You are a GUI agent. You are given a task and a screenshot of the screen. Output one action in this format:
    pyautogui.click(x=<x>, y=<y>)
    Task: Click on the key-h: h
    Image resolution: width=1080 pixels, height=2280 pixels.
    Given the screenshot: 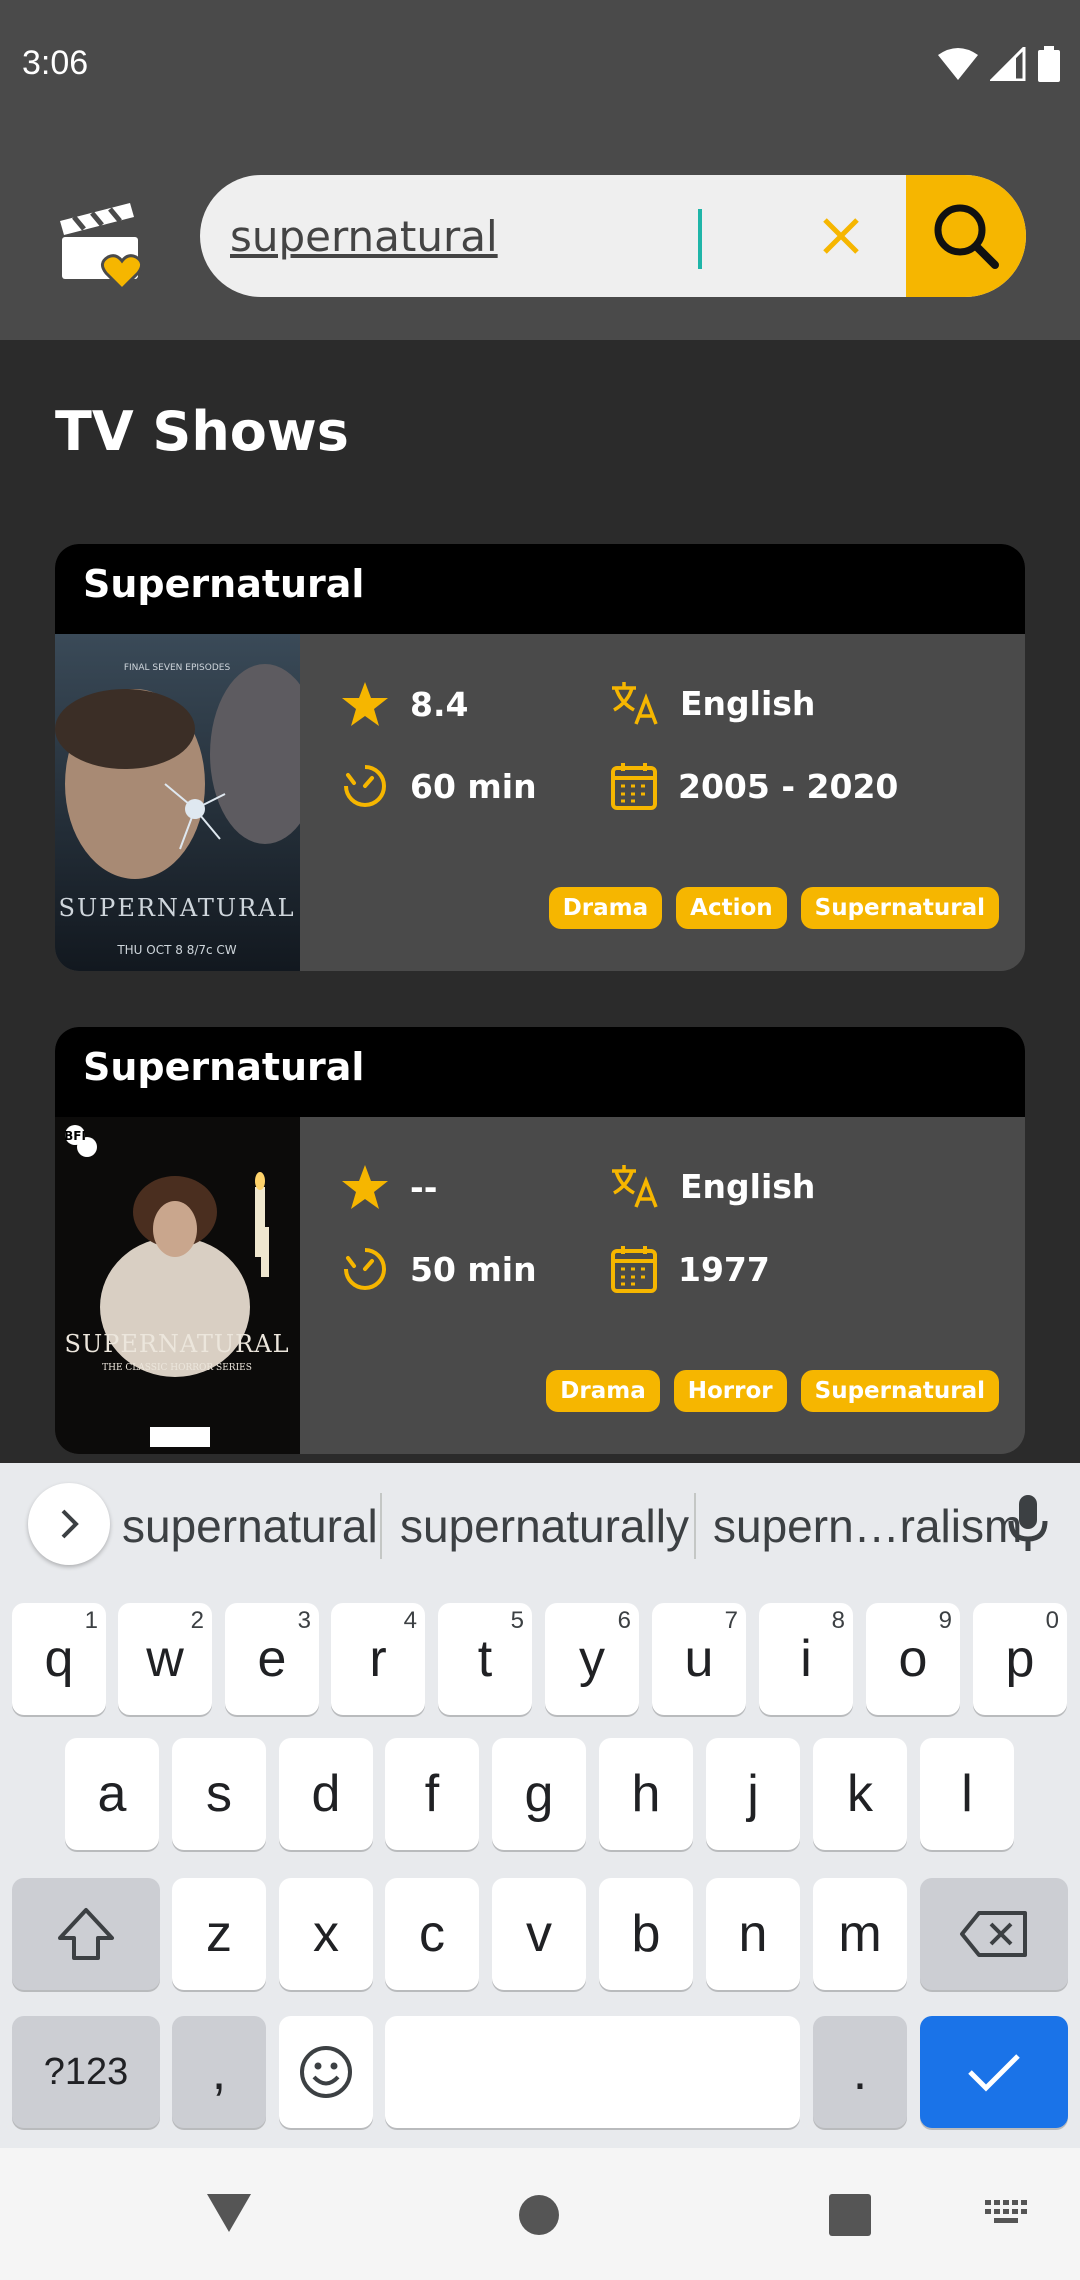 What is the action you would take?
    pyautogui.click(x=646, y=1794)
    